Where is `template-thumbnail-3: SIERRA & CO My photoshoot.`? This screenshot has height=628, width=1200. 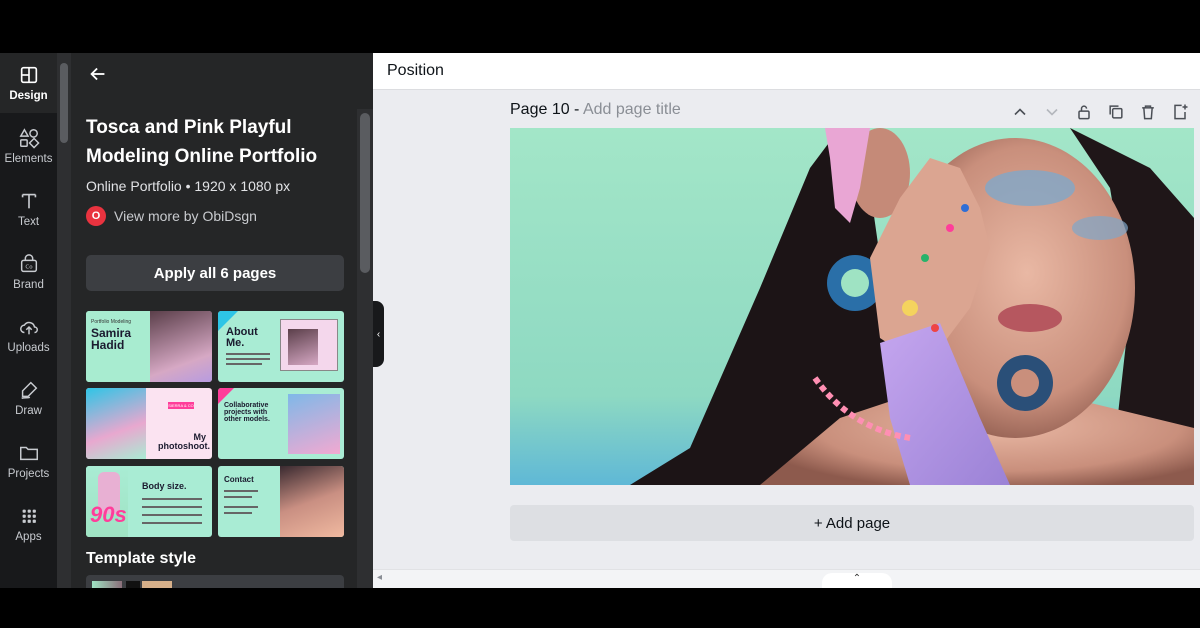
template-thumbnail-3: SIERRA & CO My photoshoot. is located at coordinates (149, 423).